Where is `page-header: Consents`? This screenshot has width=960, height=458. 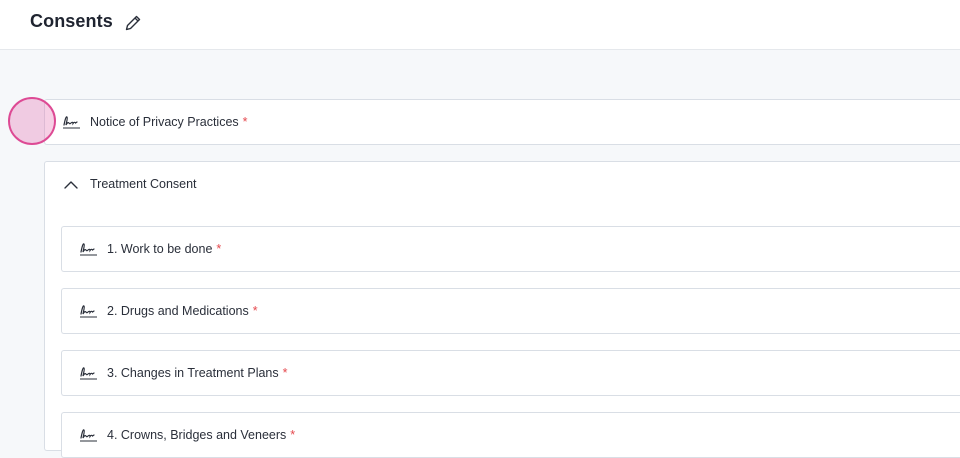
page-header: Consents is located at coordinates (480, 25).